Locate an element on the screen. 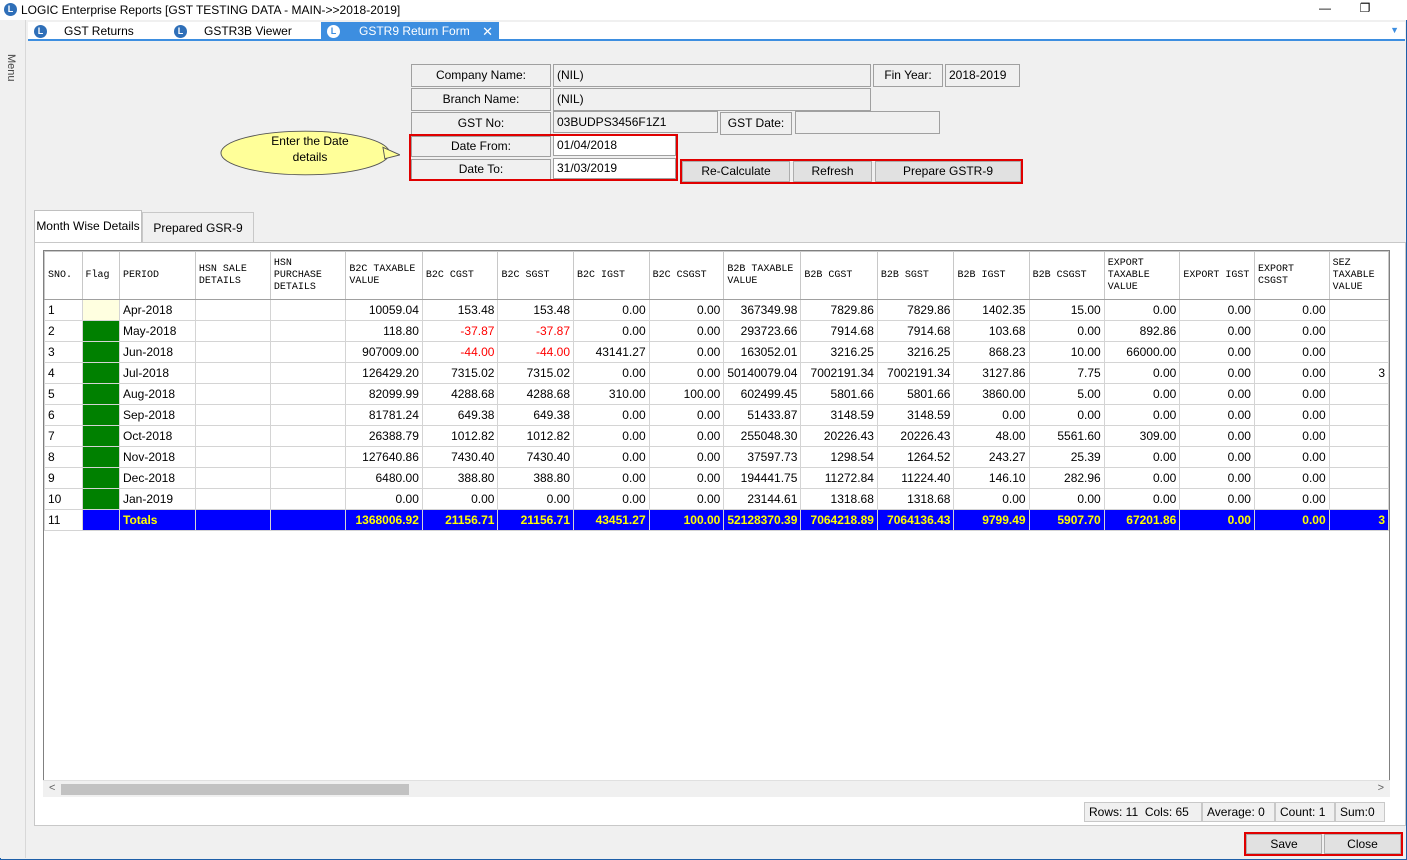 The width and height of the screenshot is (1407, 860). column-header: EXPORT CSGST is located at coordinates (1291, 275).